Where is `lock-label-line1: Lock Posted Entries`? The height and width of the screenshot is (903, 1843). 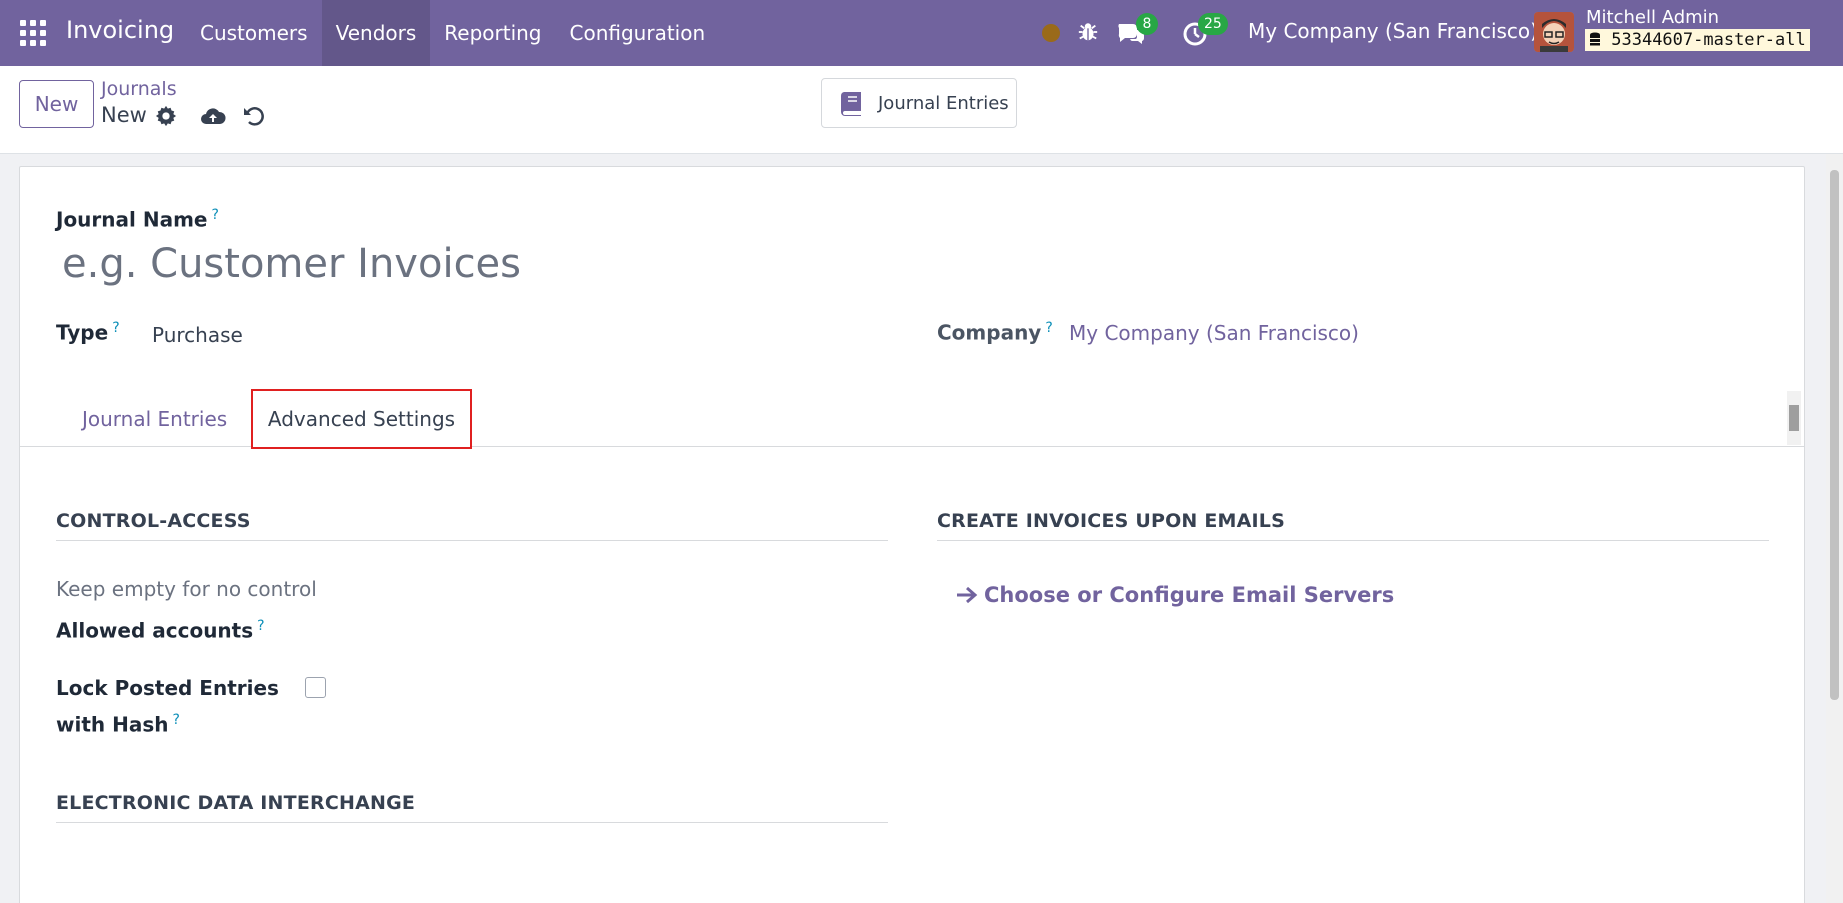
lock-label-line1: Lock Posted Entries is located at coordinates (167, 688).